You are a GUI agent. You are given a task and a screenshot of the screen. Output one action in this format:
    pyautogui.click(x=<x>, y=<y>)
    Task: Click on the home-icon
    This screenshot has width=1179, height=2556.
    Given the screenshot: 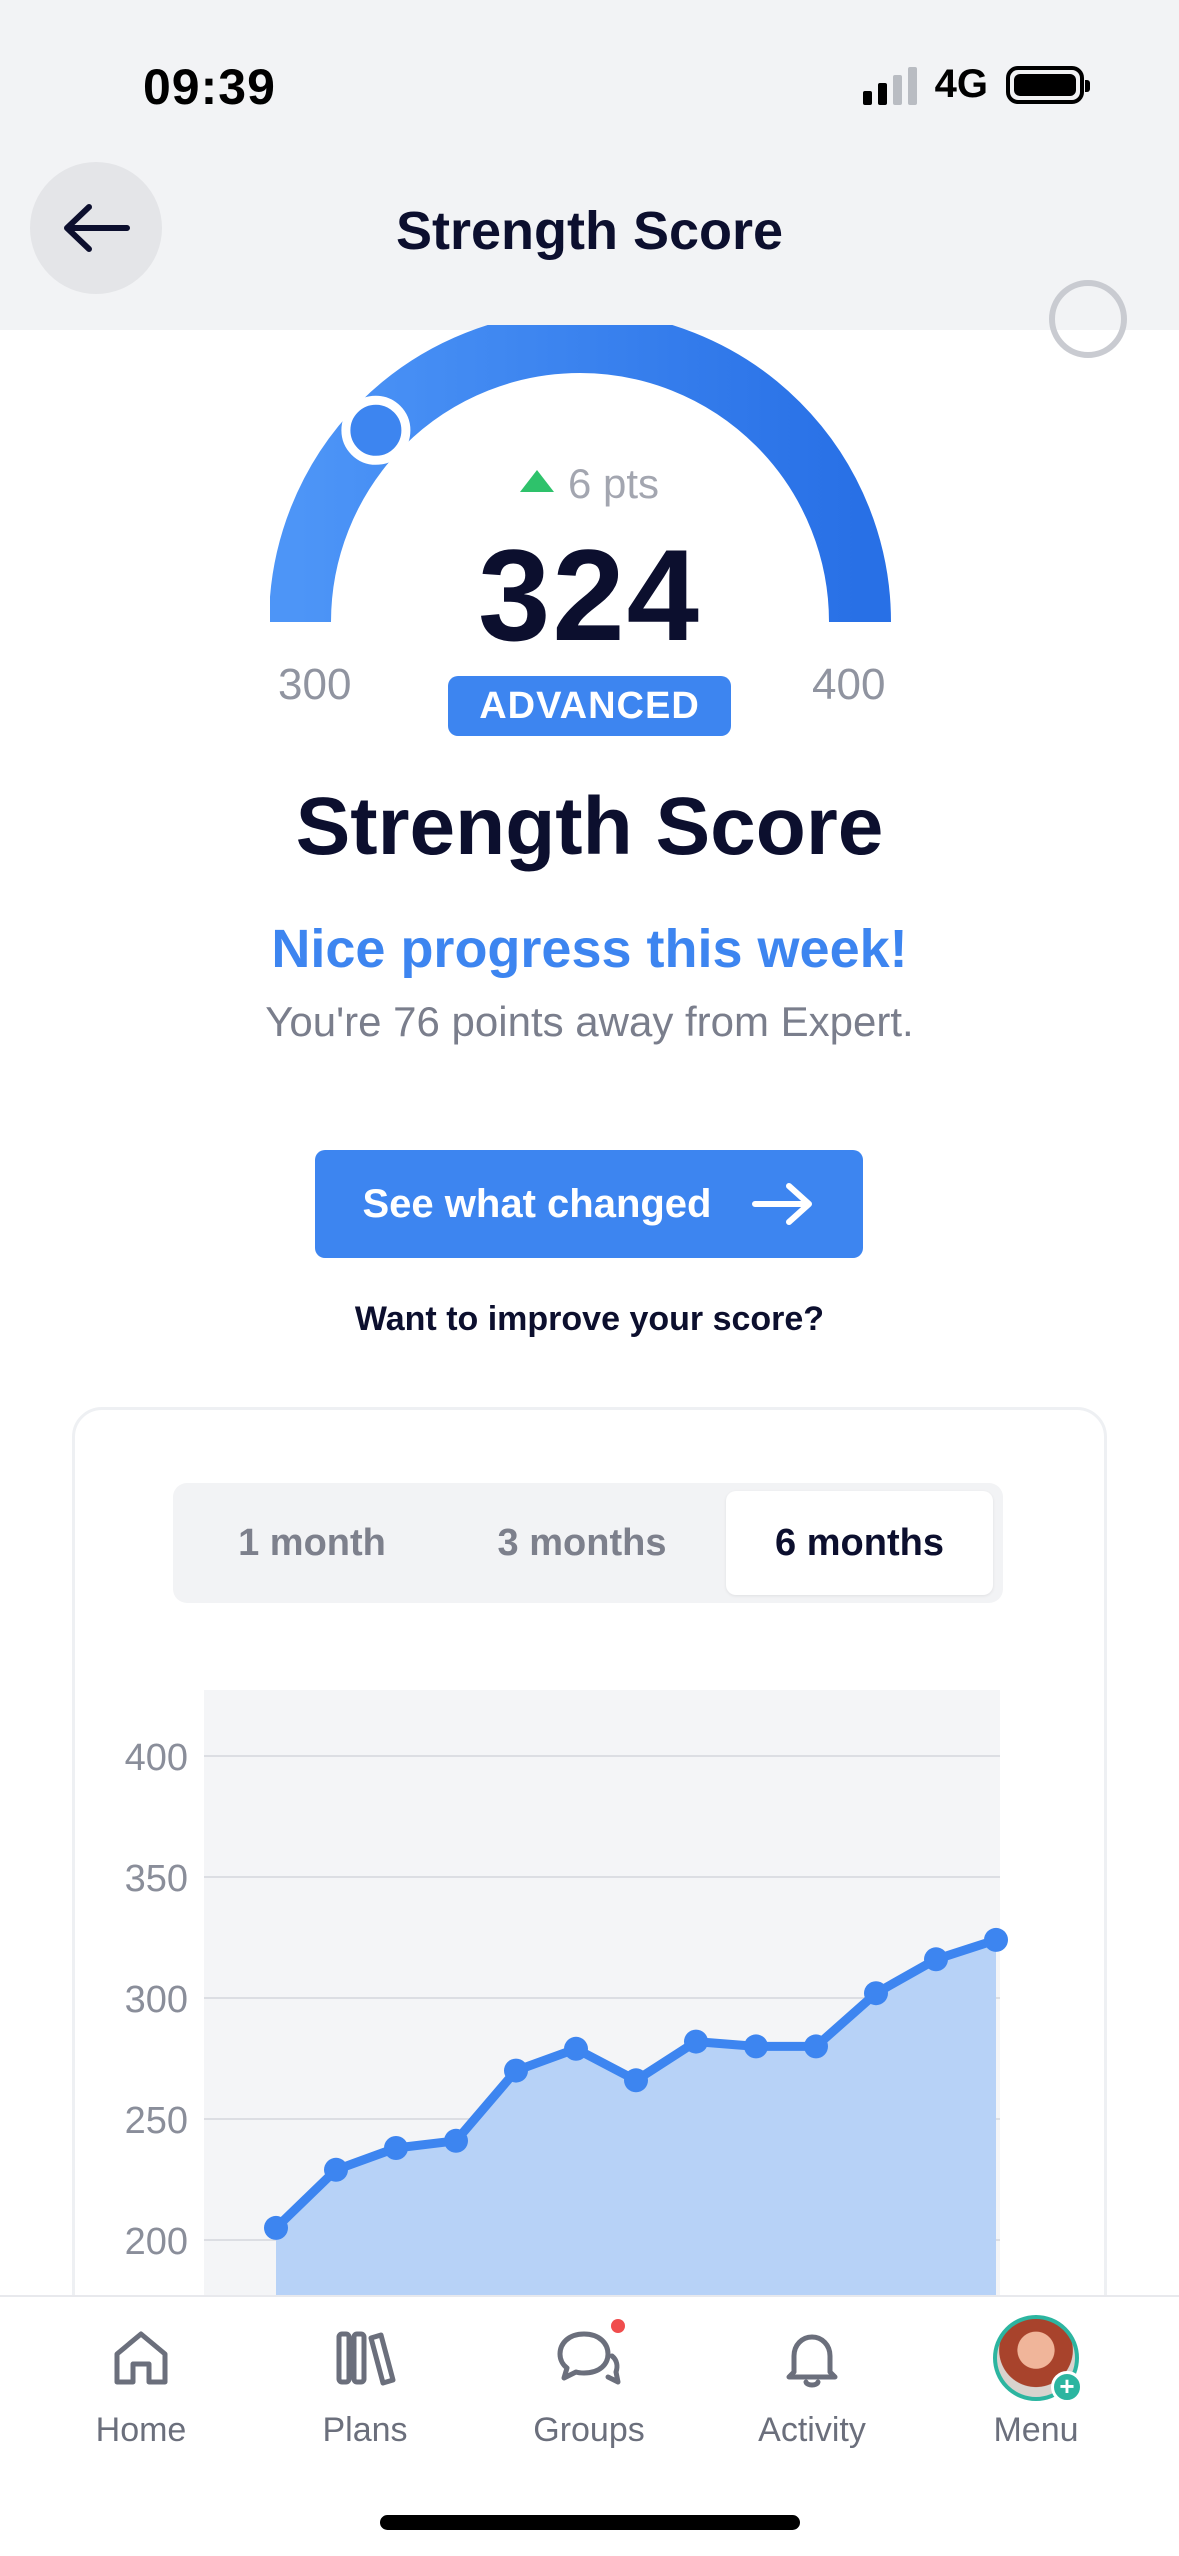 What is the action you would take?
    pyautogui.click(x=141, y=2358)
    